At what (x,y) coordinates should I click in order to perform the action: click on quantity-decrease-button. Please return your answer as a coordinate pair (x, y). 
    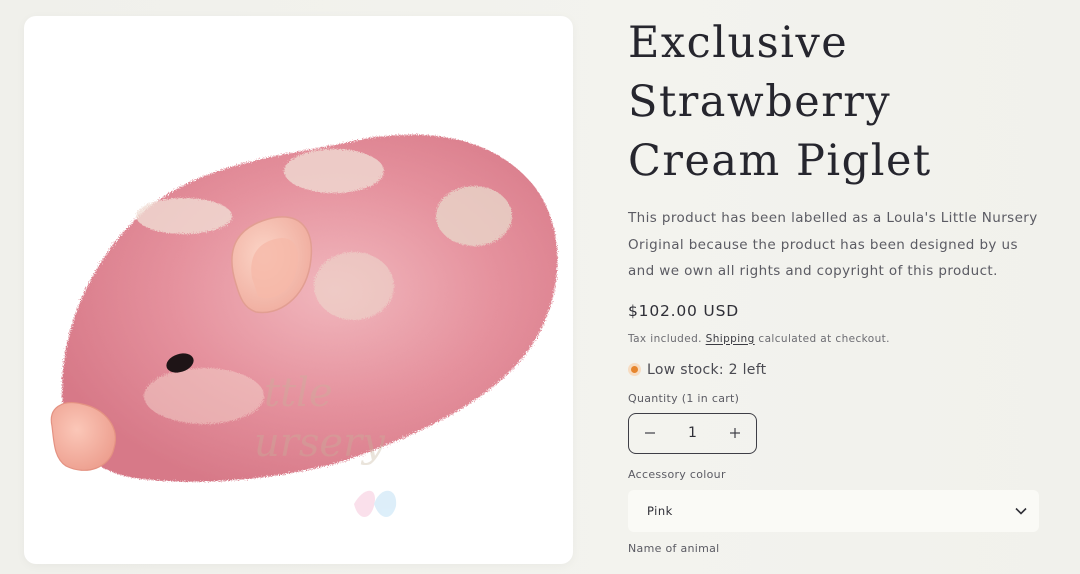
    Looking at the image, I should click on (650, 433).